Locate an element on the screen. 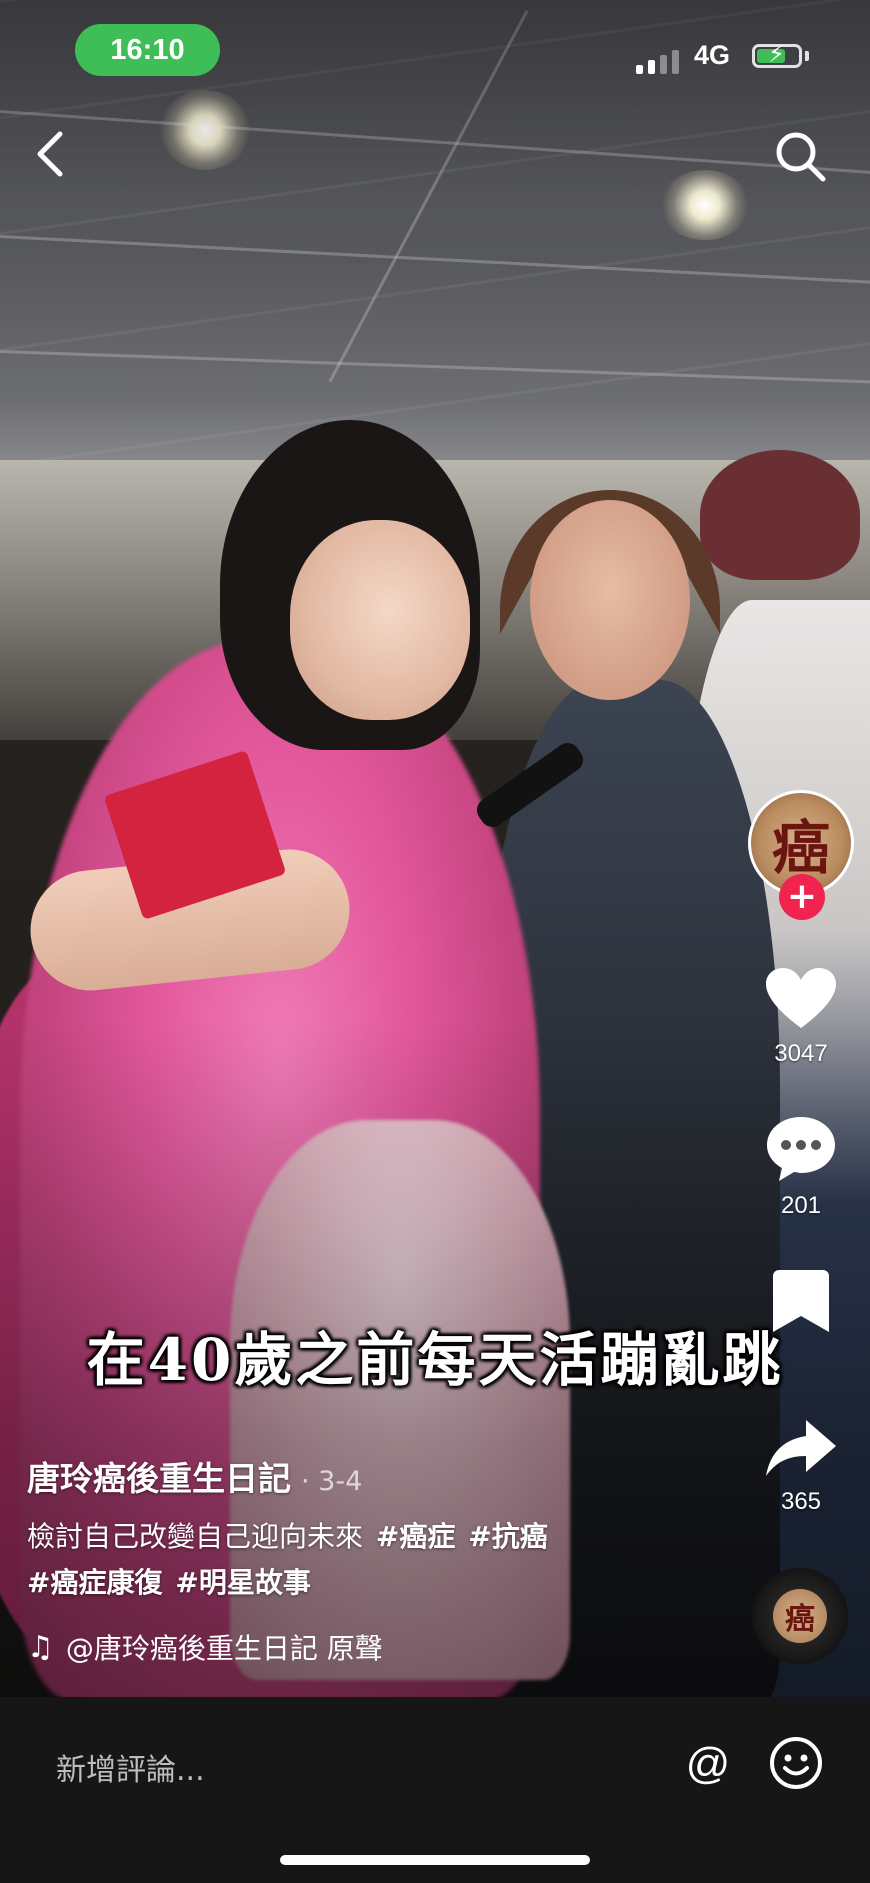  back-button is located at coordinates (52, 154).